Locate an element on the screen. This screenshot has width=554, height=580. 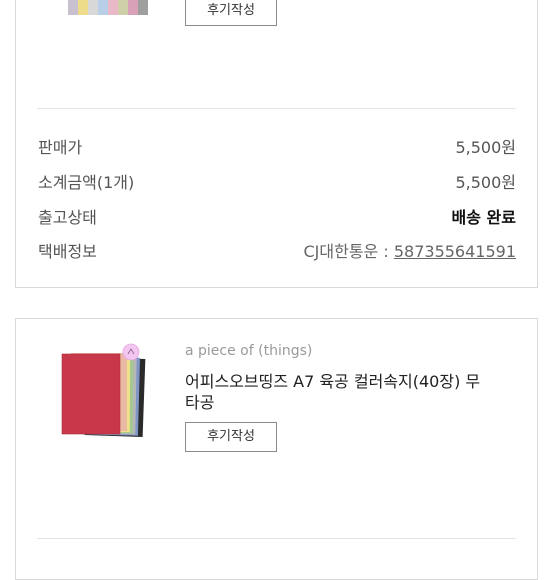
price-row: 판매가 5,500원 is located at coordinates (277, 146).